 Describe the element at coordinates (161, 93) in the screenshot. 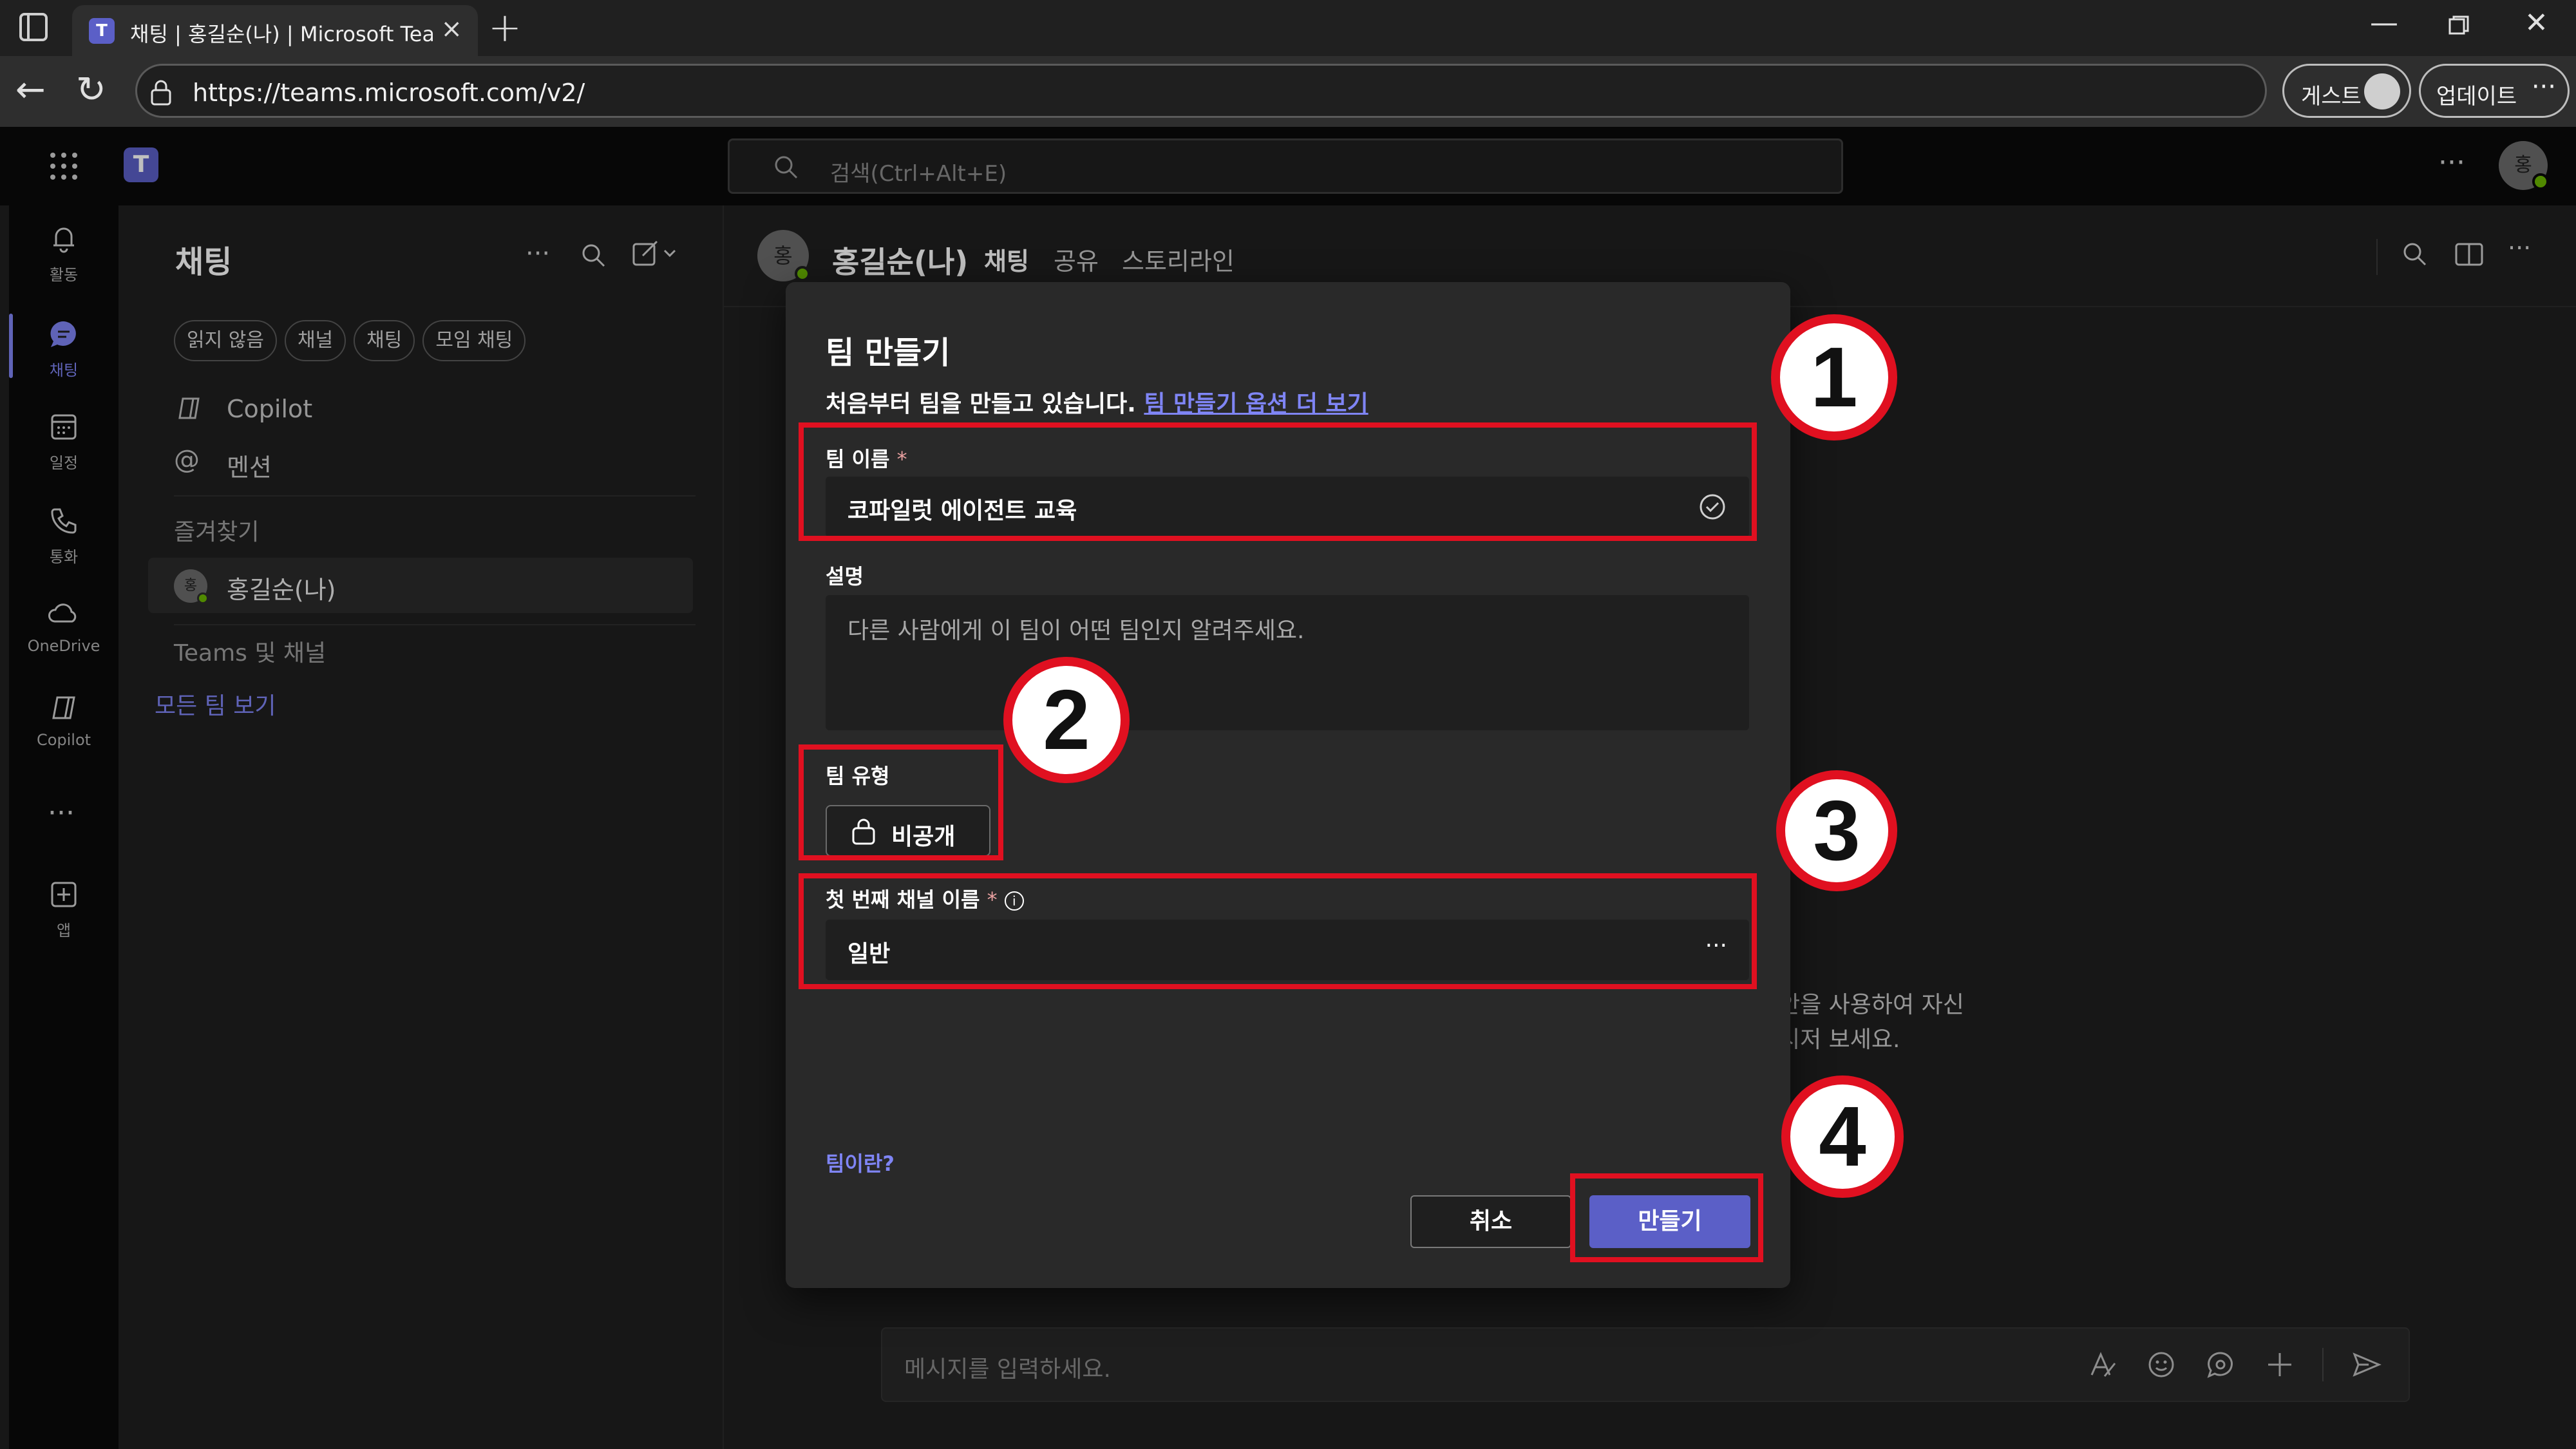

I see `lock-icon` at that location.